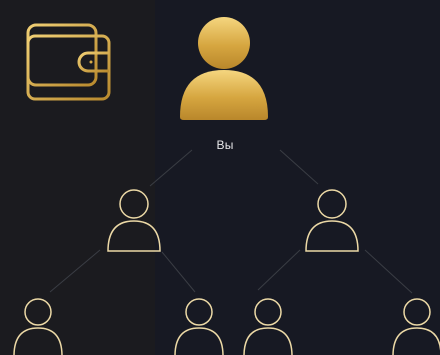  I want to click on wallet-icon, so click(68, 62).